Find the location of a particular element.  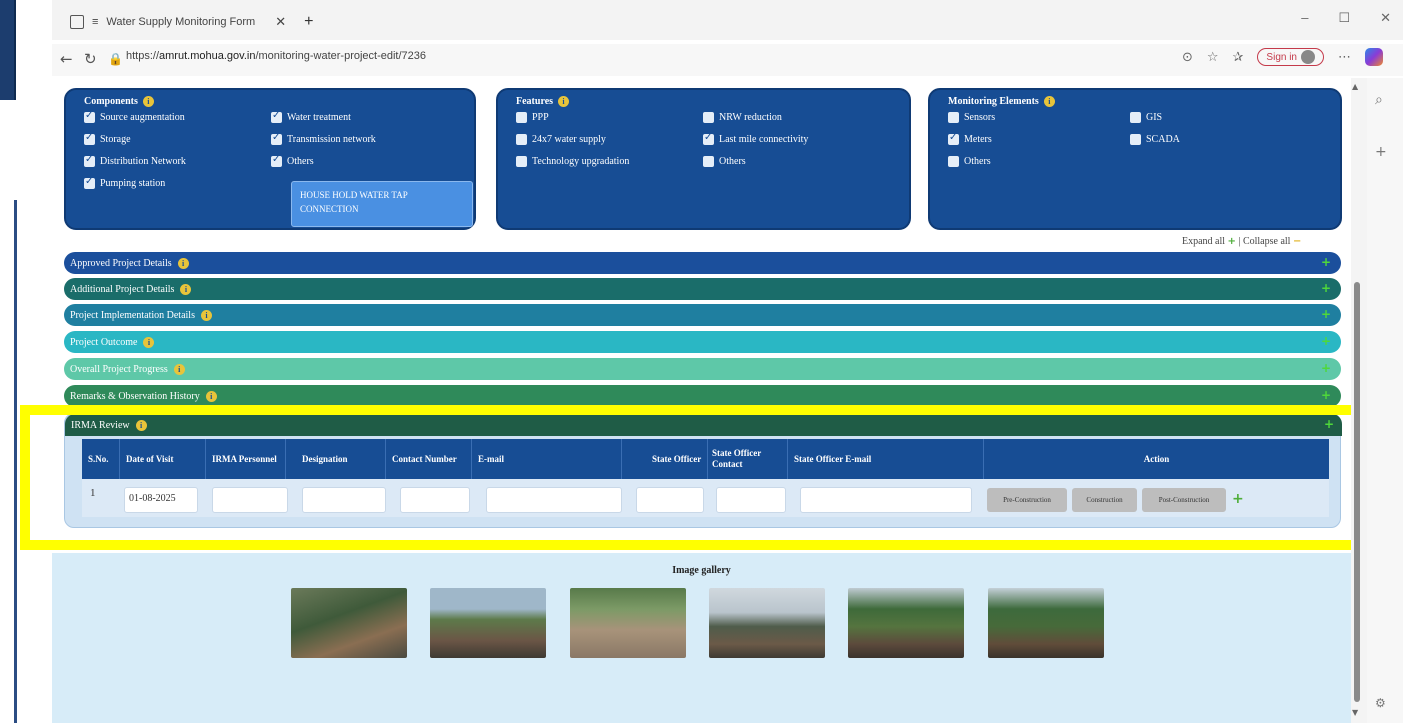

checkbox-scada: SCADA is located at coordinates (1155, 139).